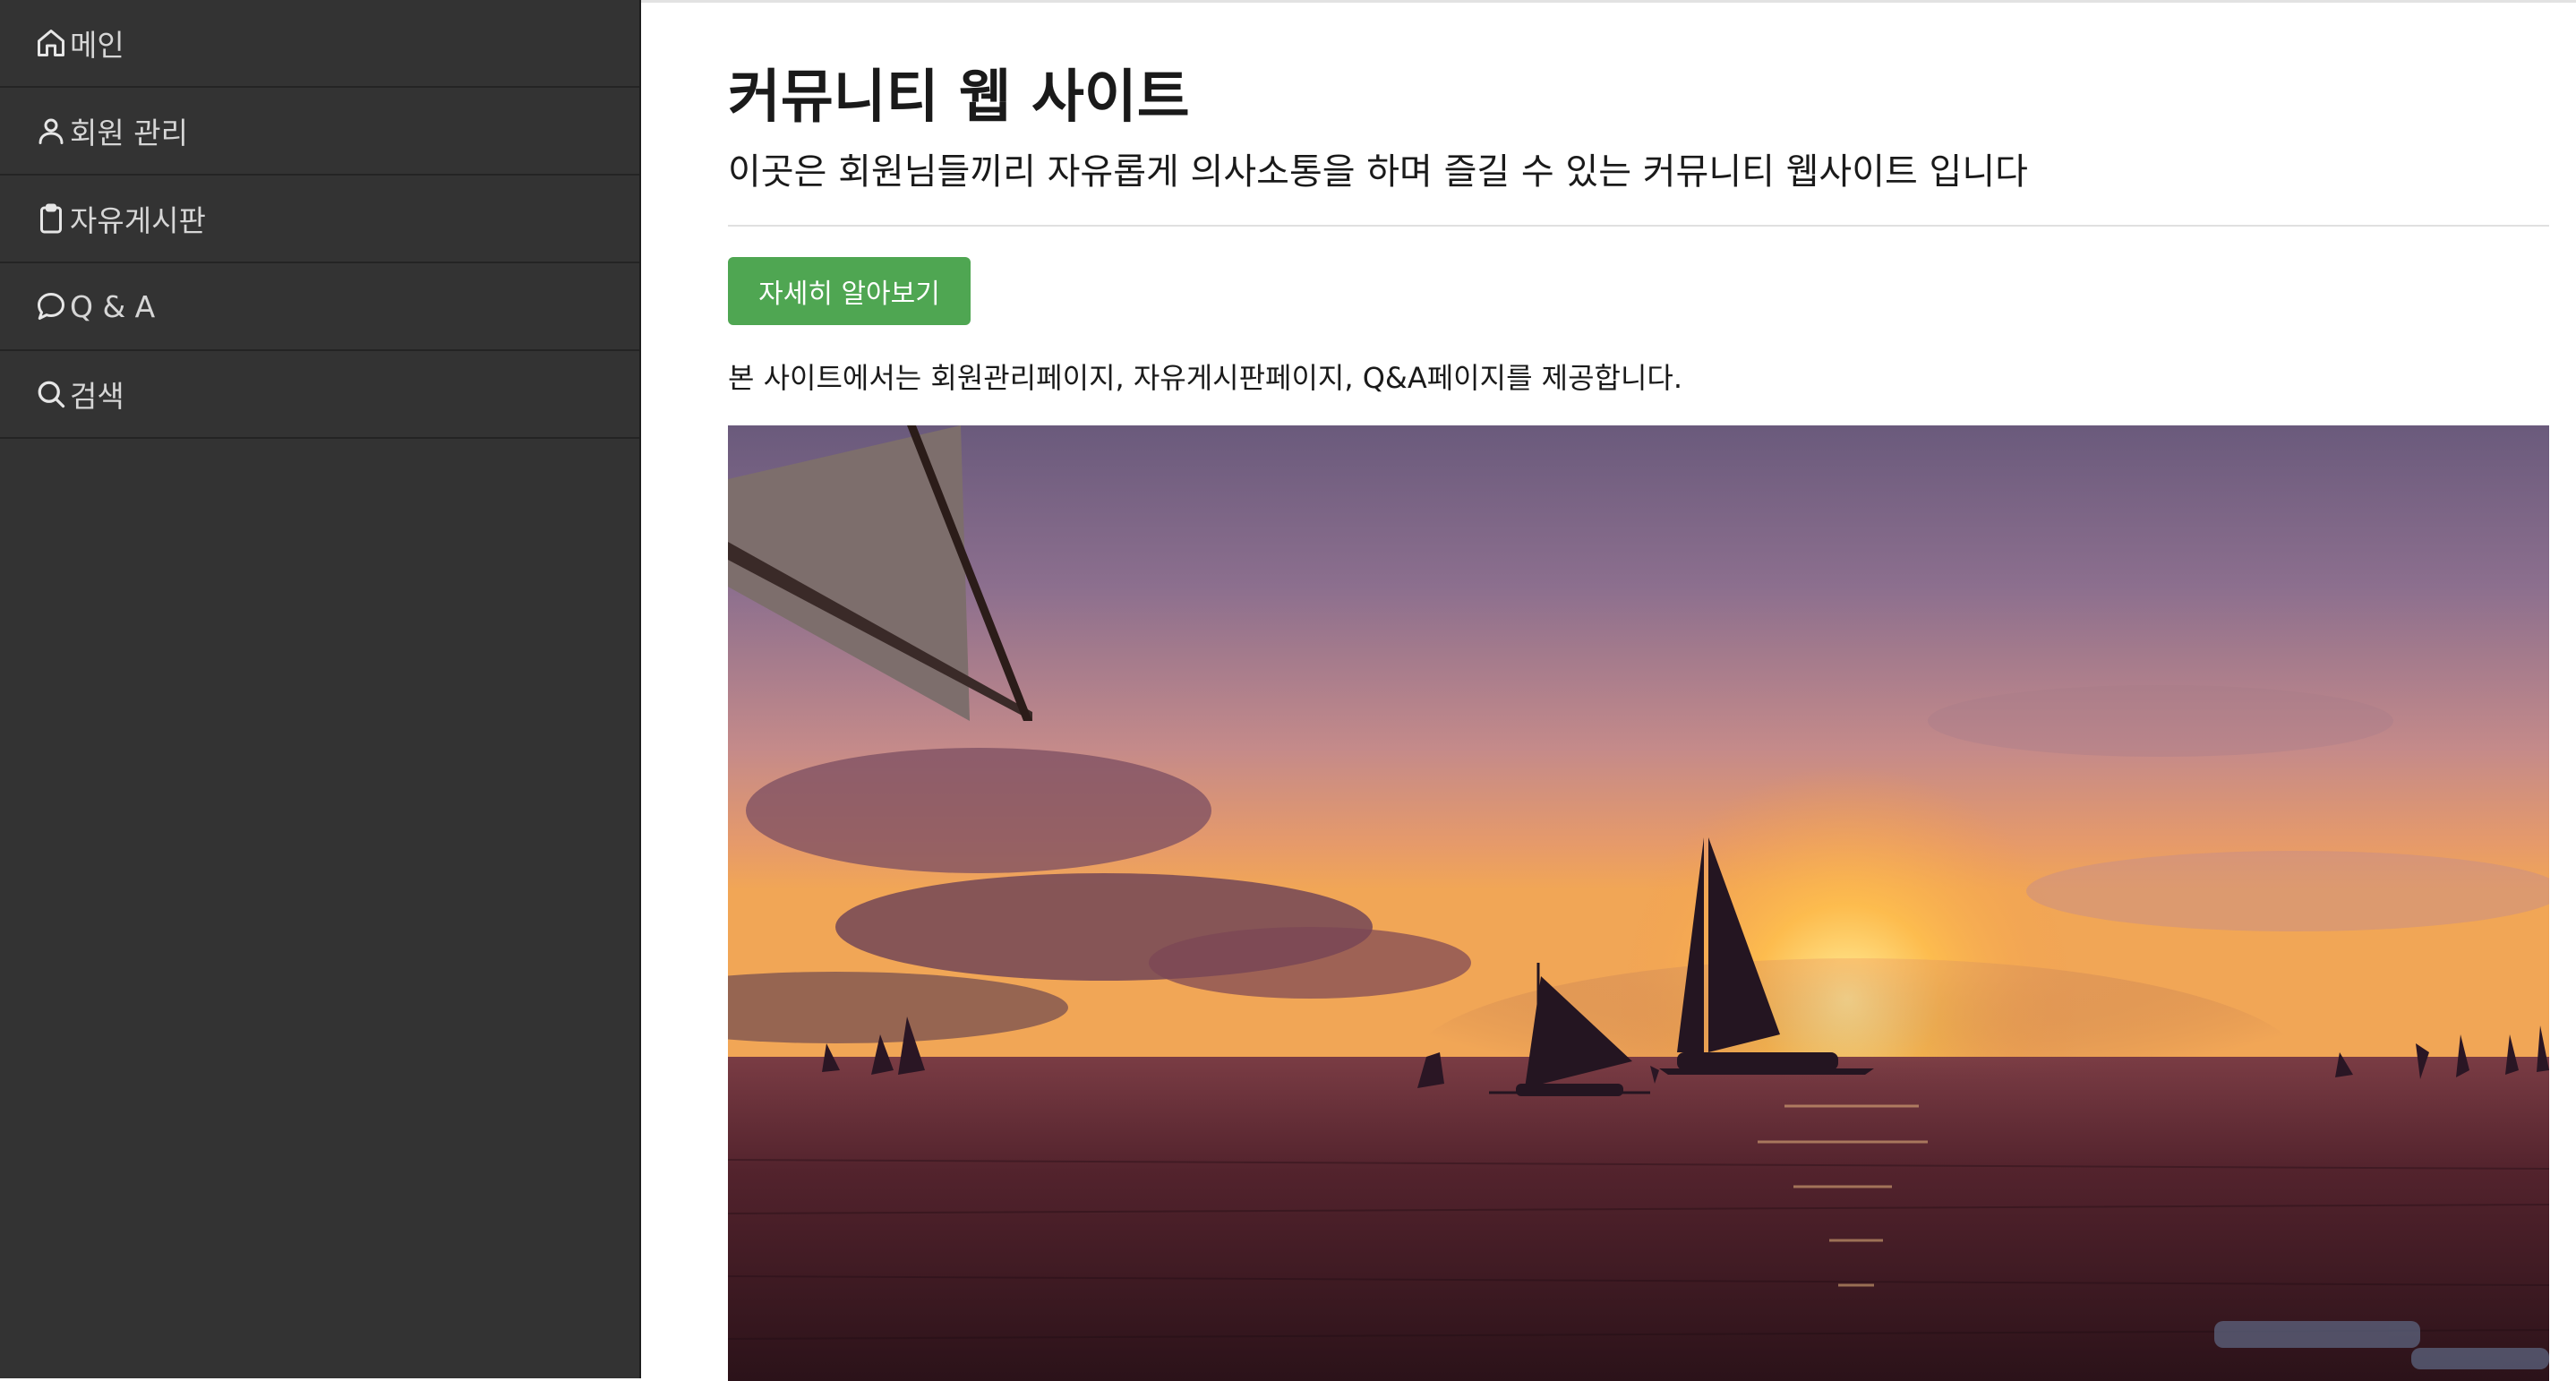 This screenshot has height=1381, width=2576. What do you see at coordinates (112, 306) in the screenshot?
I see `sidebar-item-label: Q & A` at bounding box center [112, 306].